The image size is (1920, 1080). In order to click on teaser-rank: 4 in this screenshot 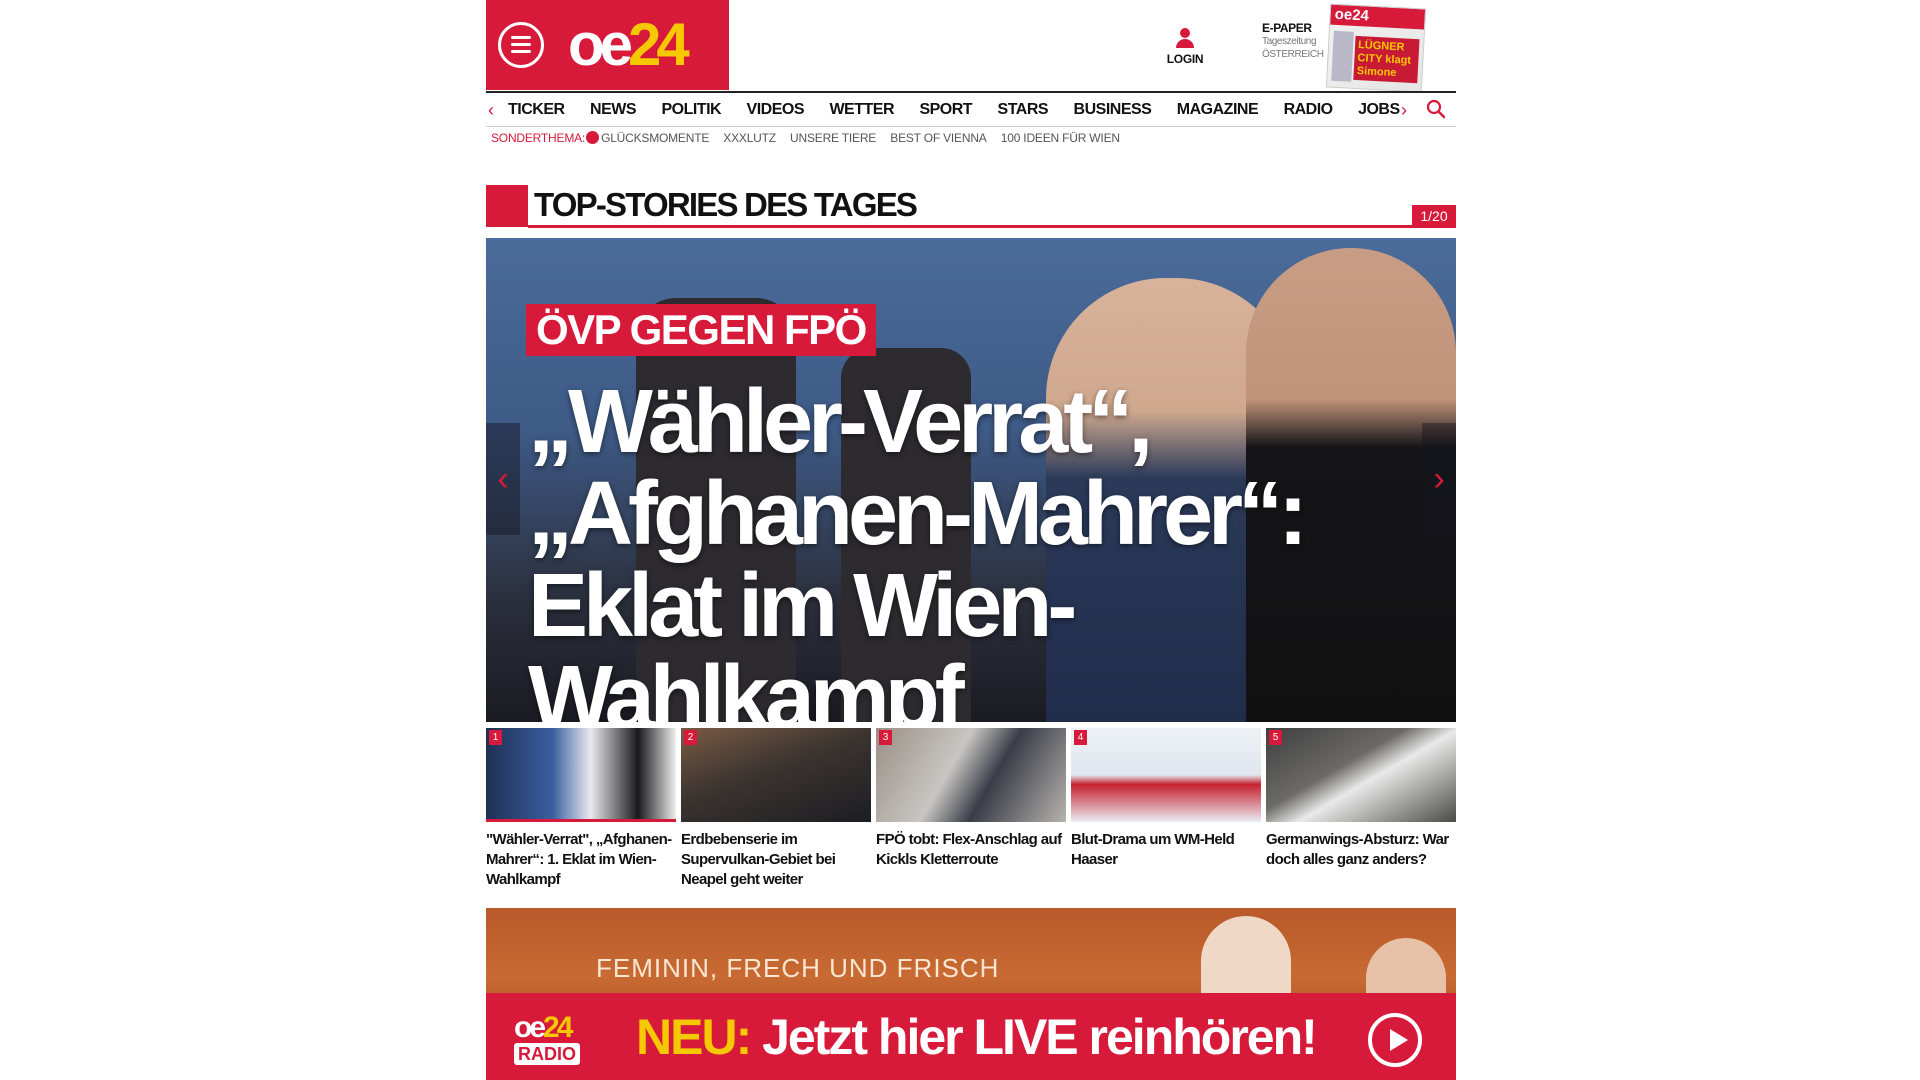, I will do `click(1080, 737)`.